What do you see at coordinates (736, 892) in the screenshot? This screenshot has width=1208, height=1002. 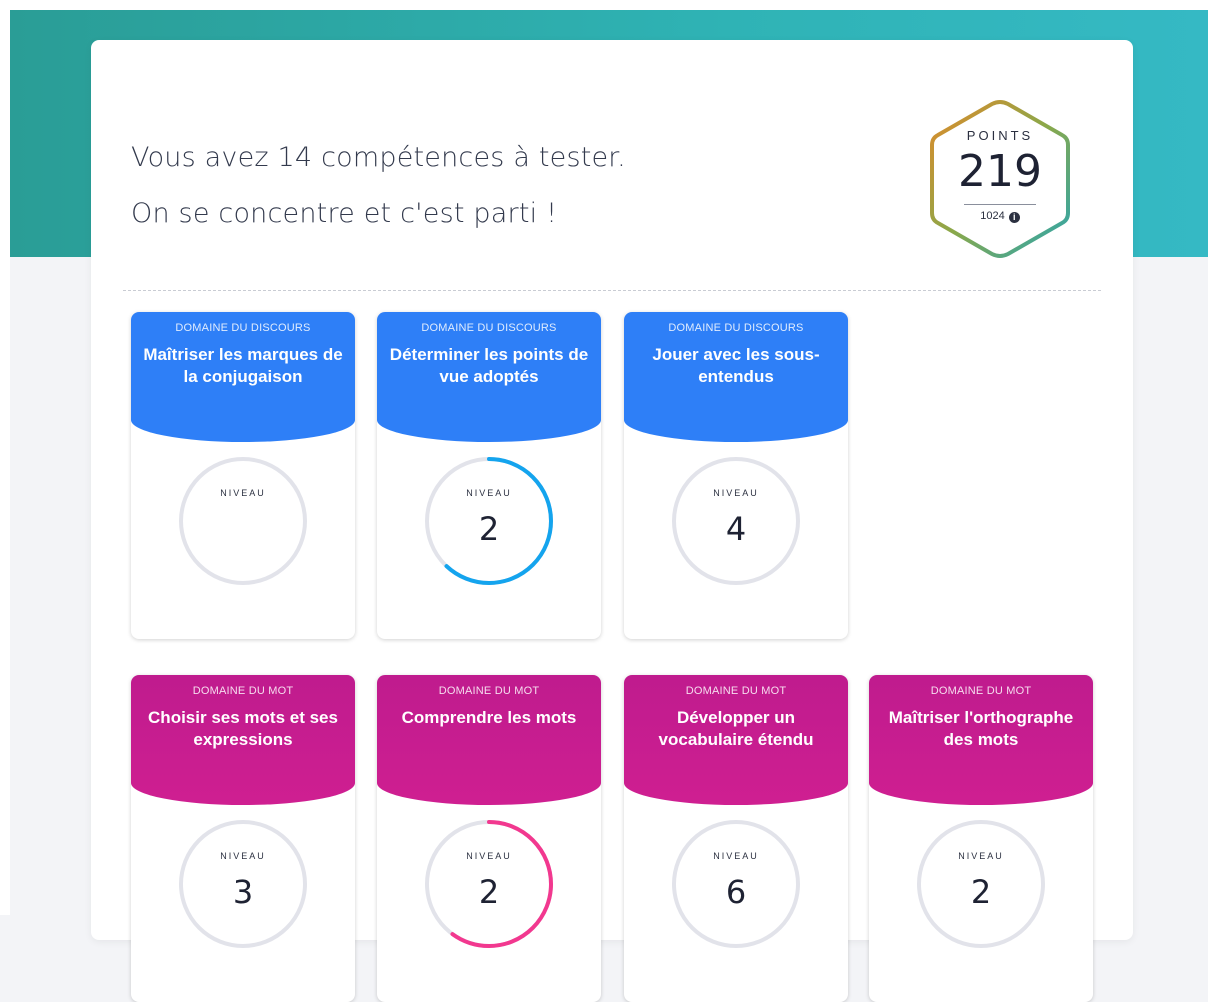 I see `level-value: 6` at bounding box center [736, 892].